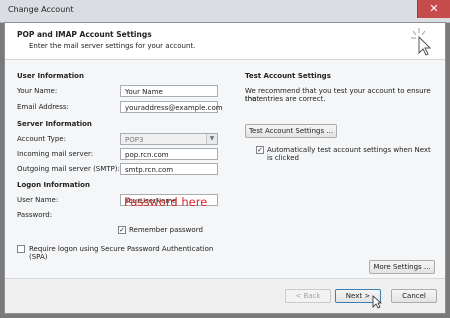  I want to click on password-annotation: Password here, so click(166, 202).